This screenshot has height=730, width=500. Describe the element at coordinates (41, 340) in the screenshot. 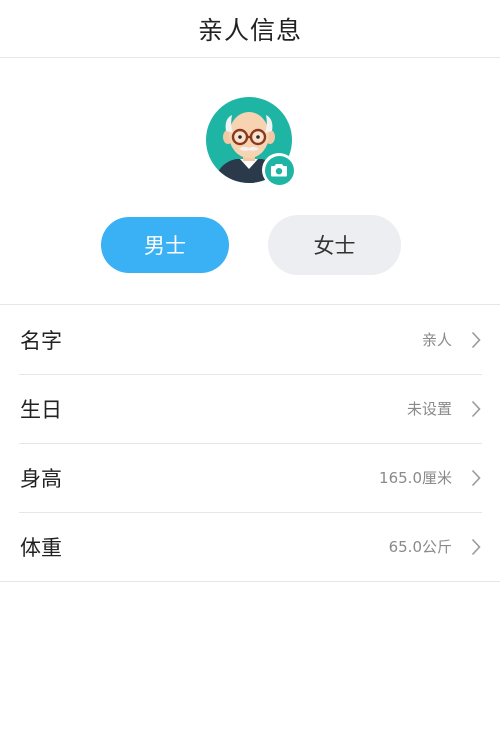

I see `name-label: 名字` at that location.